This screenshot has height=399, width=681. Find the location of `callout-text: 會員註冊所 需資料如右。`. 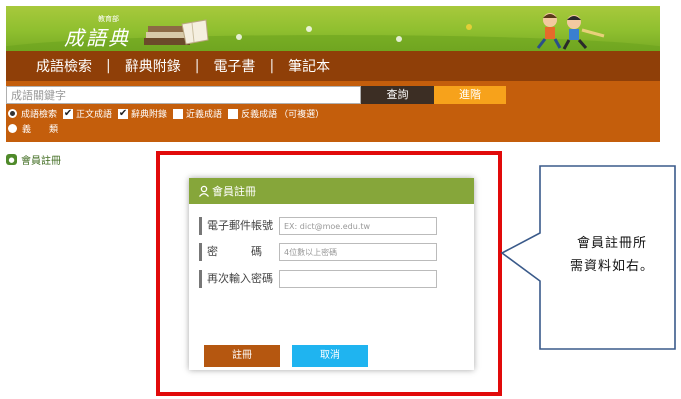

callout-text: 會員註冊所 需資料如右。 is located at coordinates (612, 255).